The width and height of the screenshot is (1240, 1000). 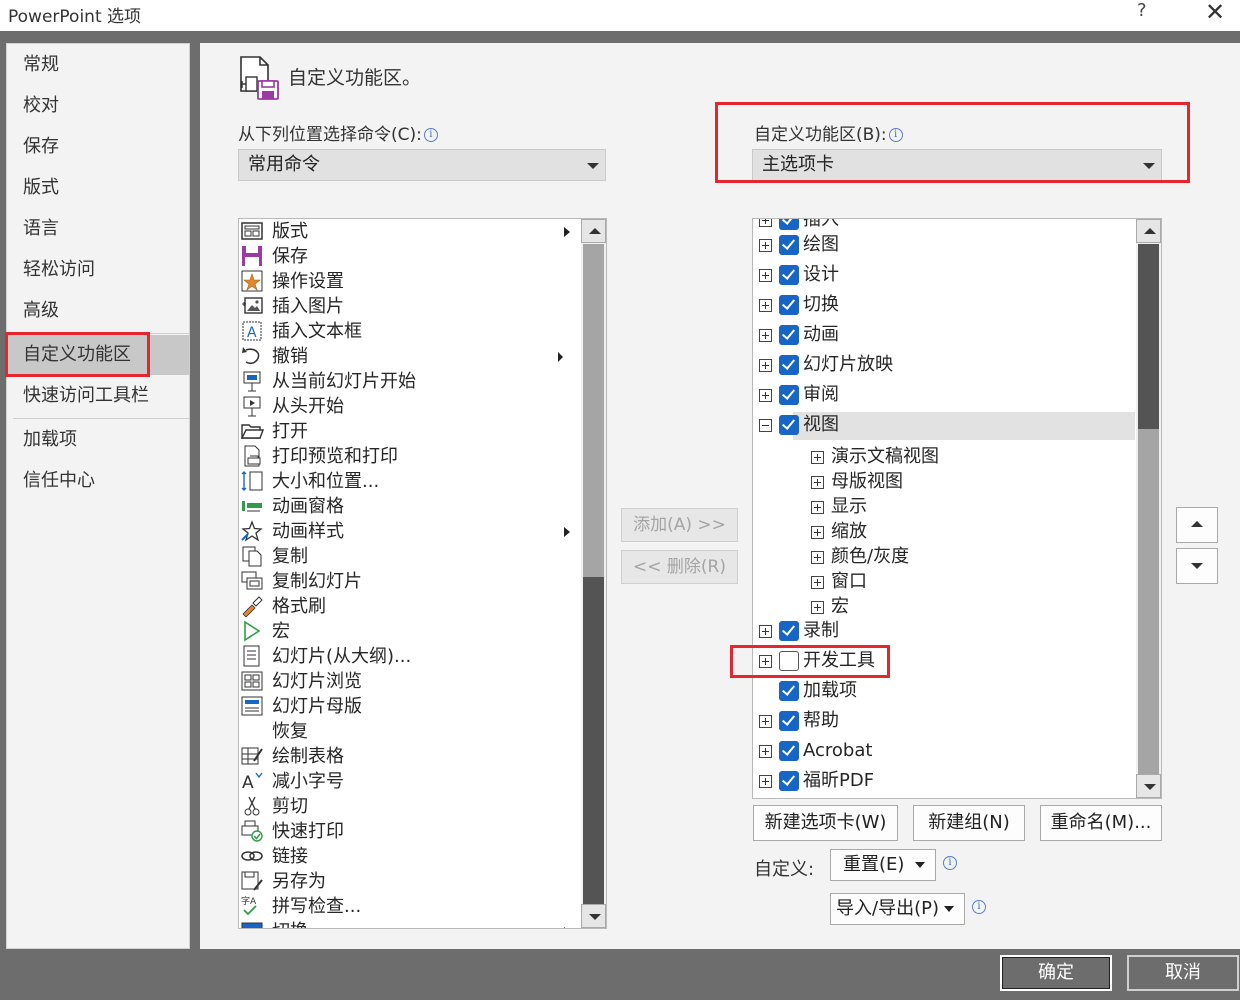 I want to click on list-item: 链接, so click(x=409, y=856).